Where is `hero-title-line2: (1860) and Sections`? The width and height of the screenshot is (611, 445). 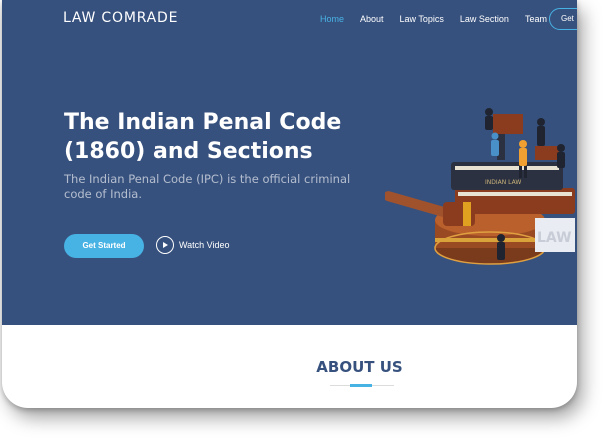 hero-title-line2: (1860) and Sections is located at coordinates (188, 151).